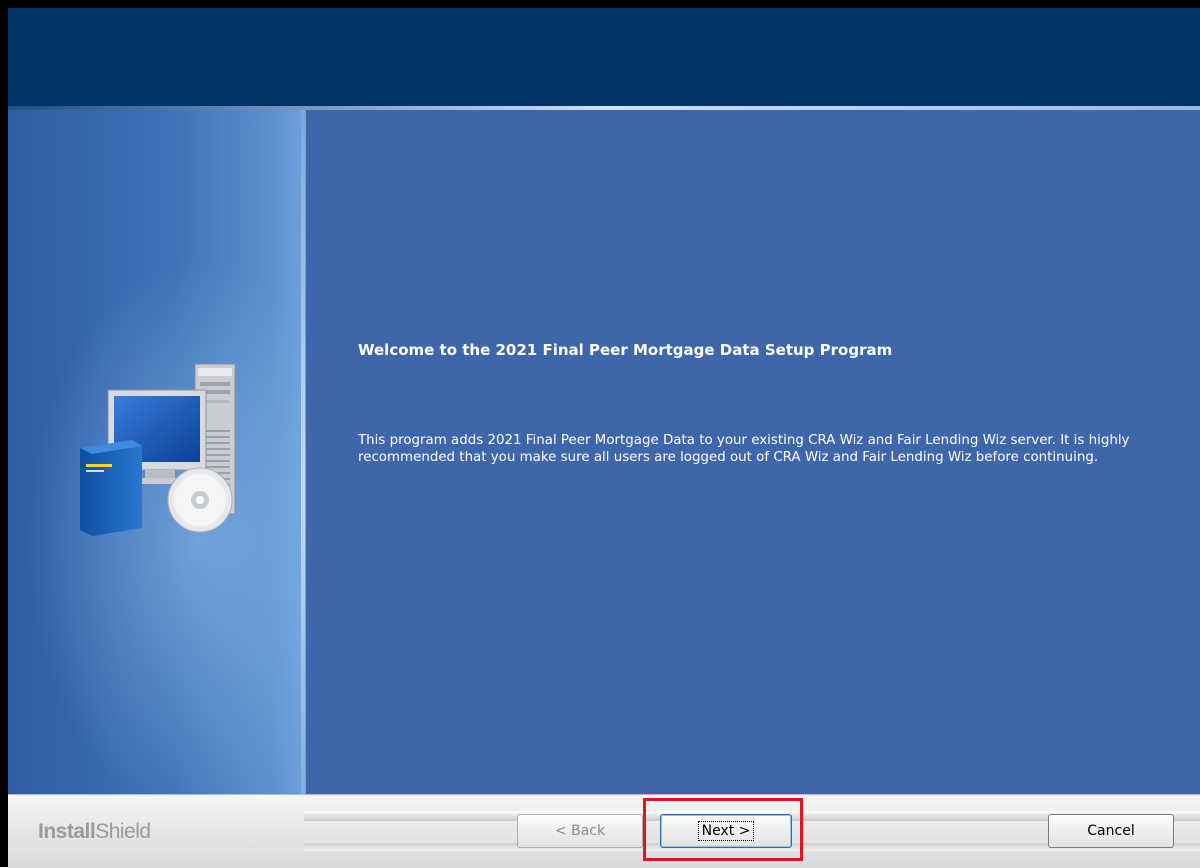 The image size is (1200, 868). I want to click on side-panel-separator, so click(303, 452).